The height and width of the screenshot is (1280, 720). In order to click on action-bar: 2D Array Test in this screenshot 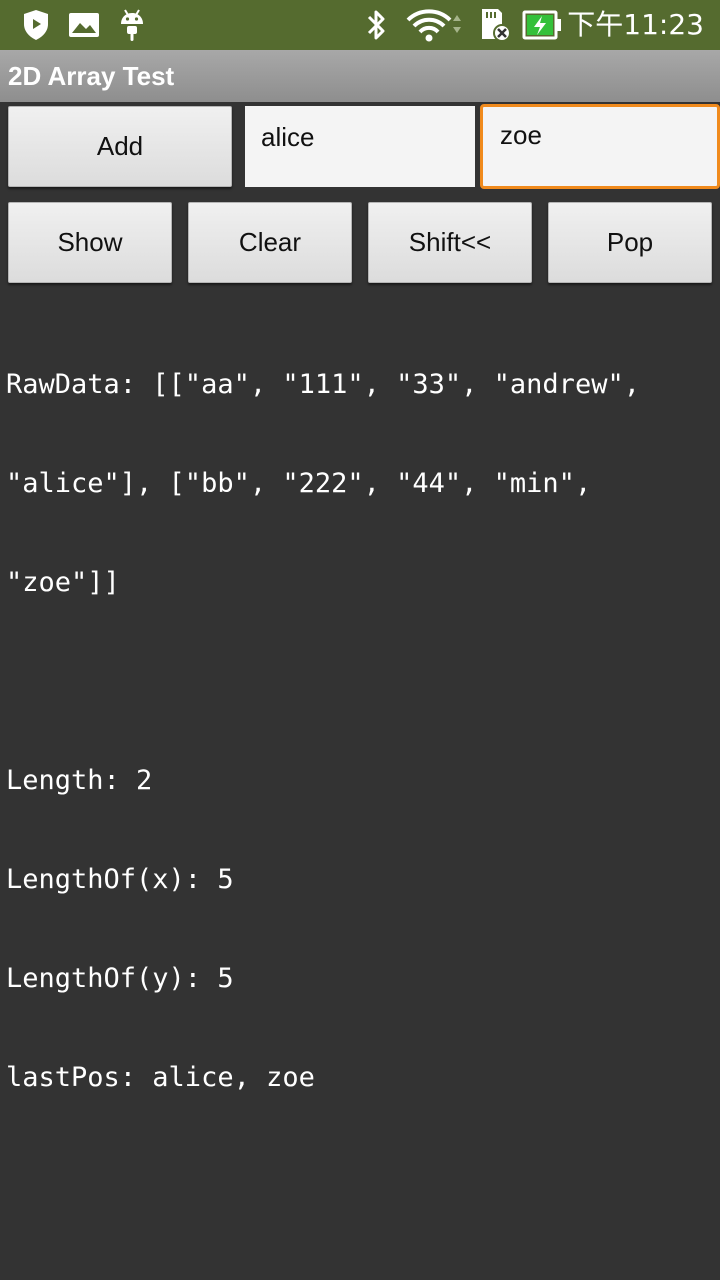, I will do `click(360, 76)`.